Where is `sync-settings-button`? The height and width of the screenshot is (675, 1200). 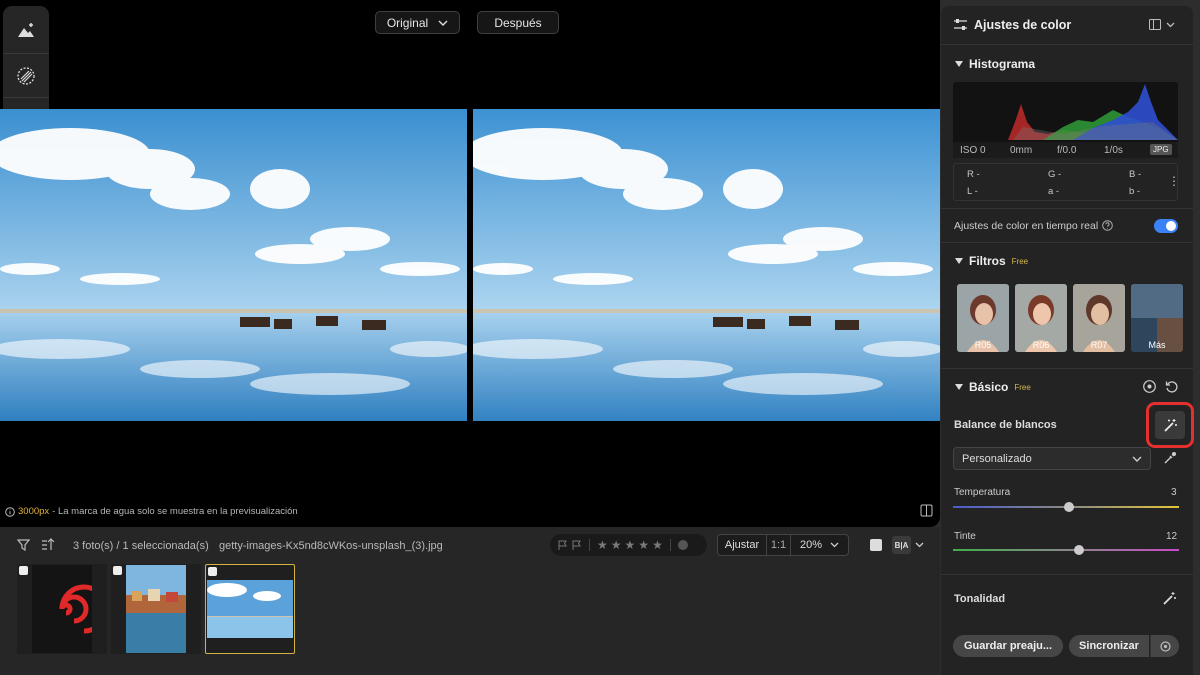 sync-settings-button is located at coordinates (1164, 646).